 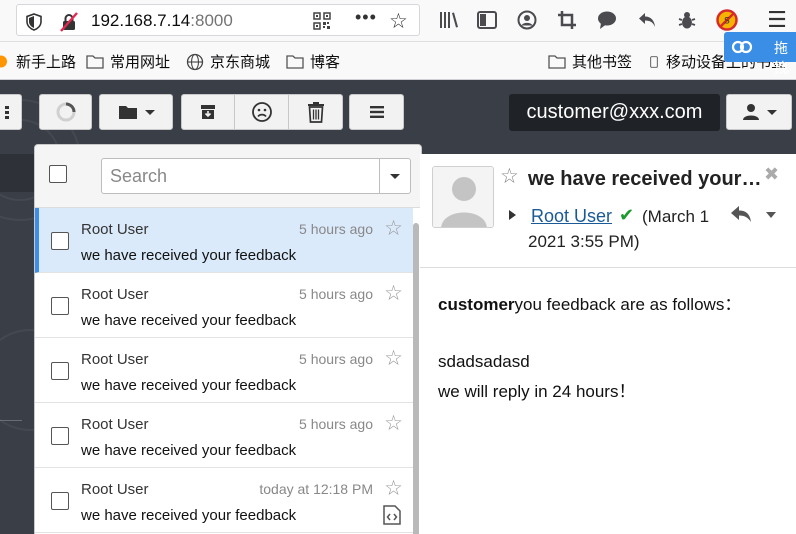 I want to click on search-input, so click(x=241, y=176).